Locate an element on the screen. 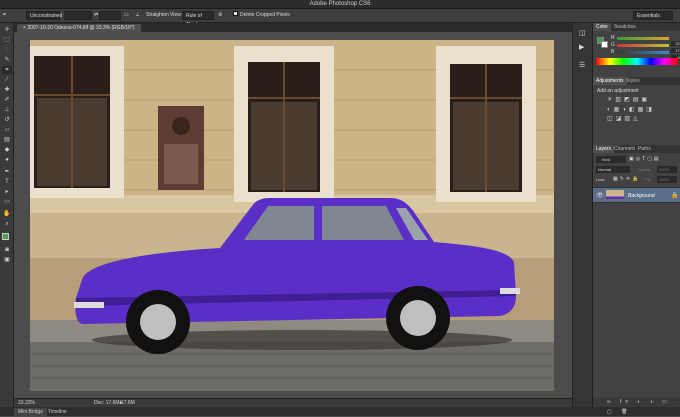 This screenshot has width=680, height=417. view-select: Rule of Thirds is located at coordinates (198, 19).